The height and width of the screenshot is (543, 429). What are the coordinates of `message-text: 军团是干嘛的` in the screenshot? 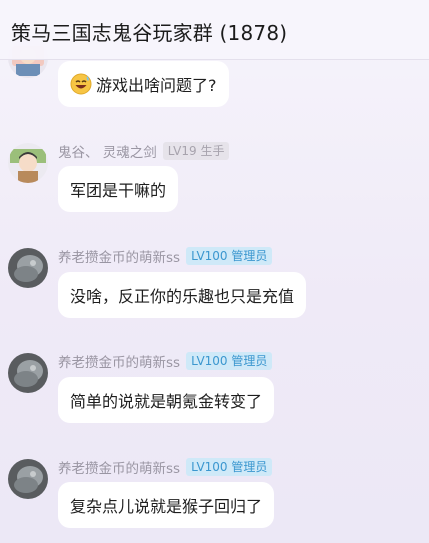 It's located at (118, 190).